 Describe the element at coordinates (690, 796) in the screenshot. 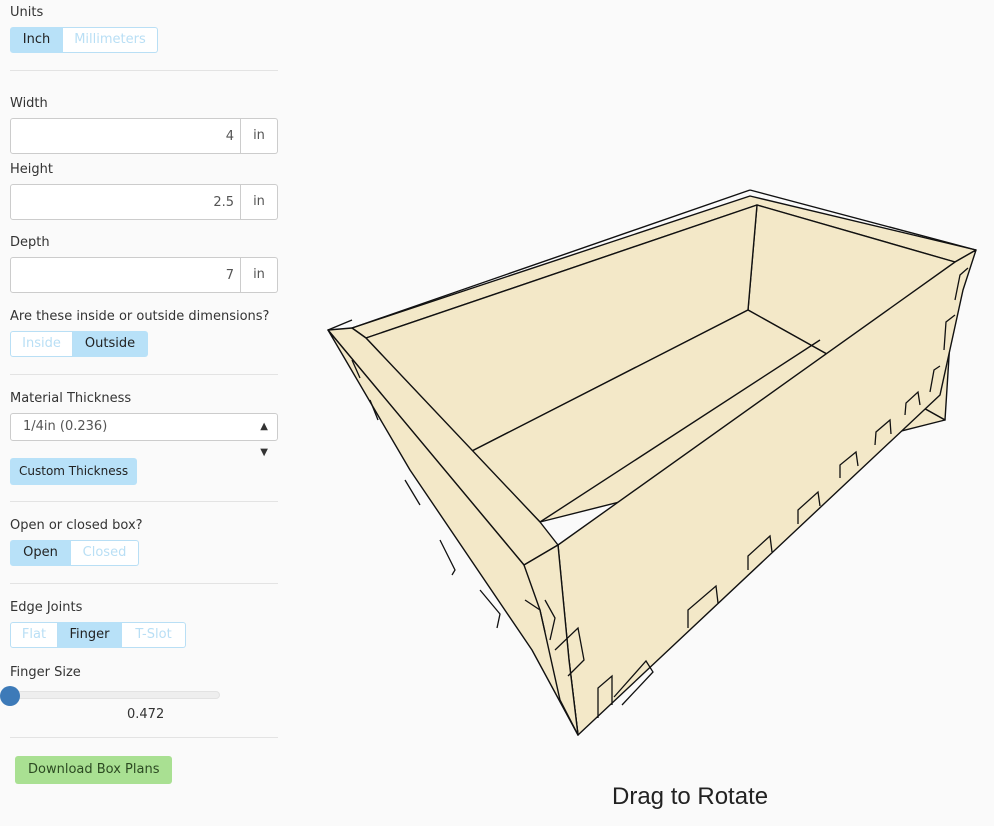

I see `drag-to-rotate-caption: Drag to Rotate` at that location.